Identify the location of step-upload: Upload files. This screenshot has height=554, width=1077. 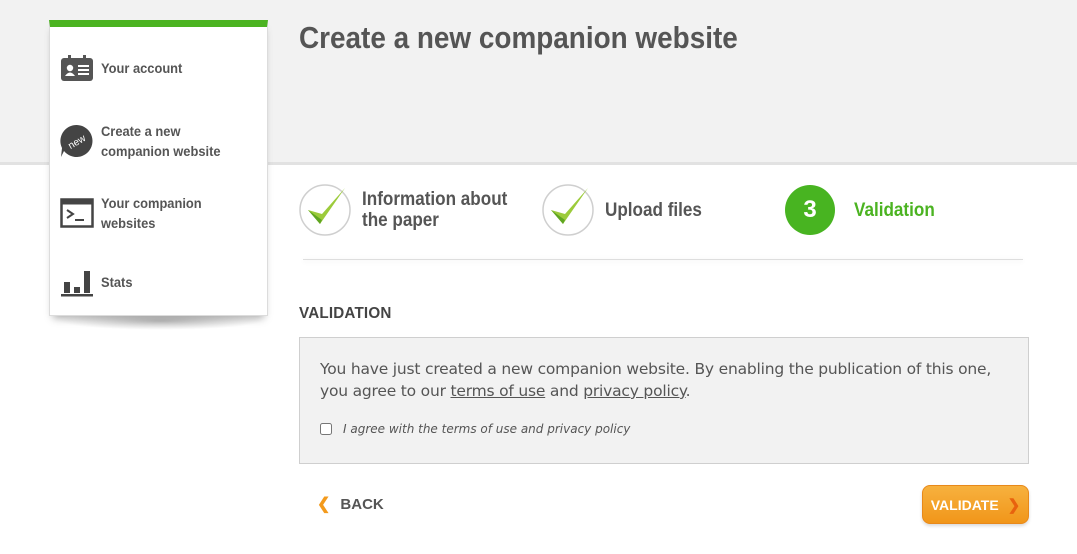
(627, 210).